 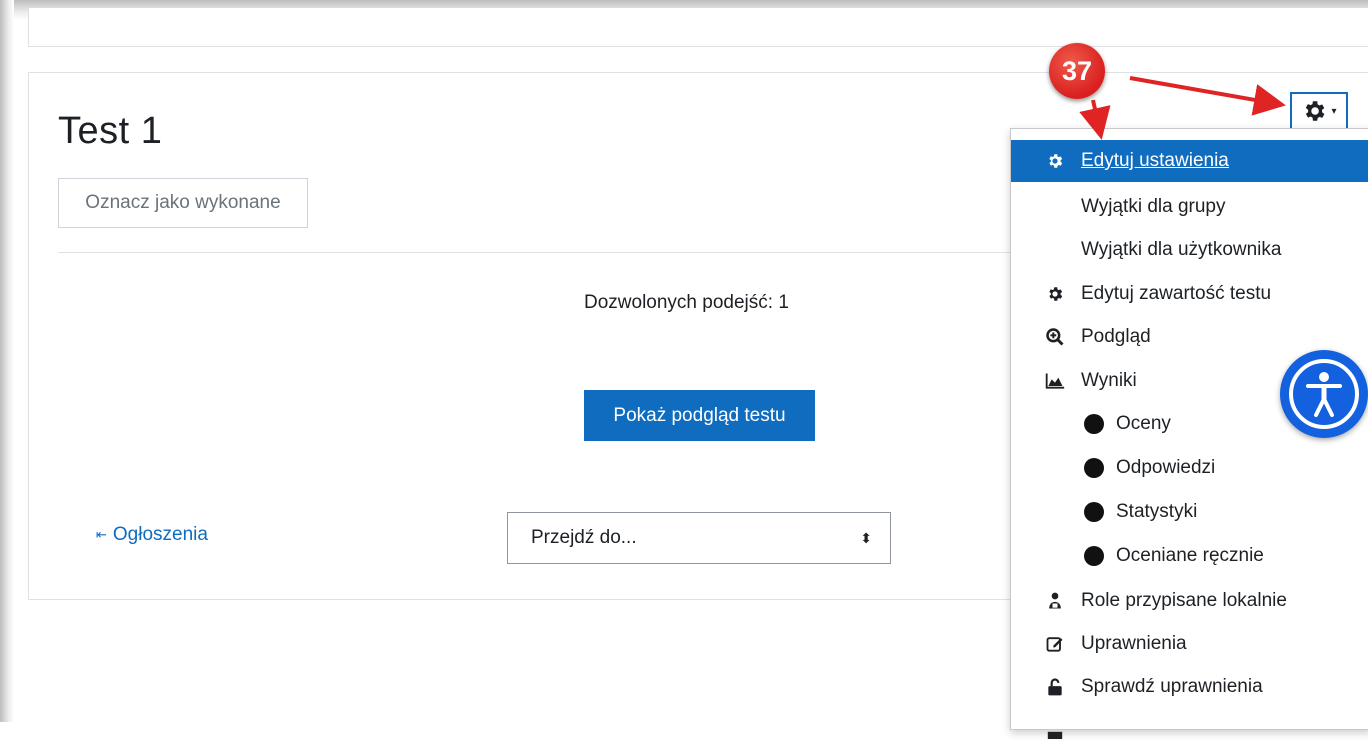 I want to click on previous-activity-link: ⇤ Ogłoszenia, so click(x=152, y=535).